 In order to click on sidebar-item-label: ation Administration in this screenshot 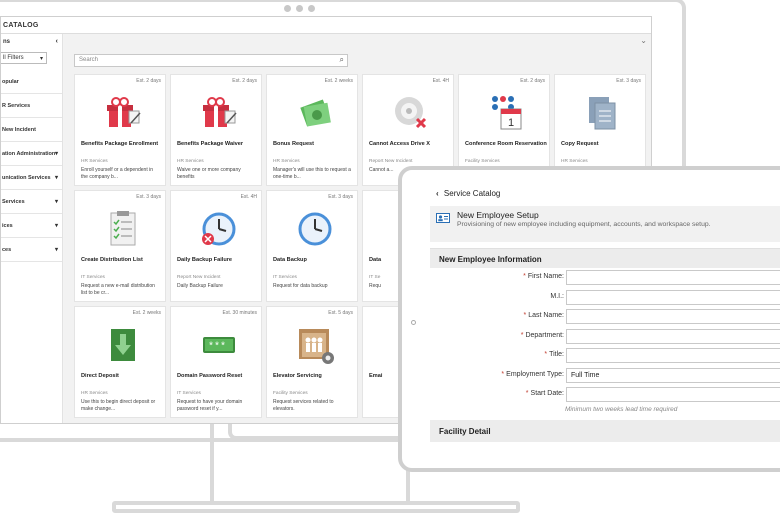, I will do `click(29, 154)`.